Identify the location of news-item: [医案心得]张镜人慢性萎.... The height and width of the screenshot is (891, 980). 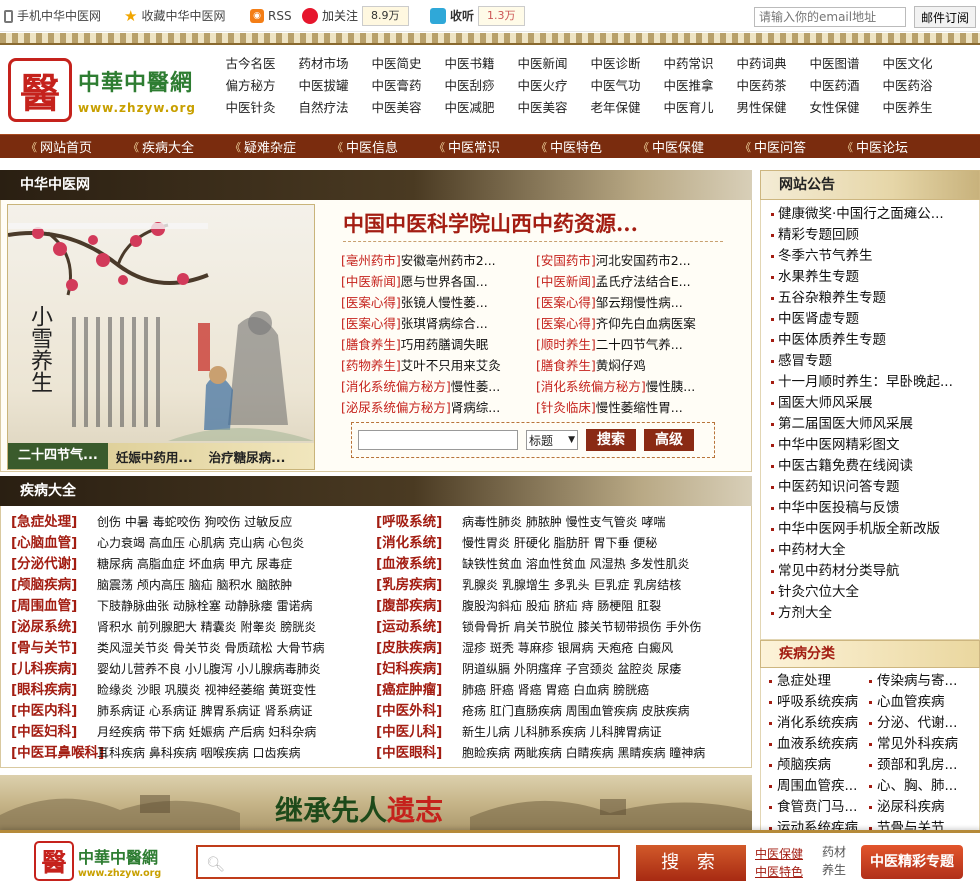
(438, 302).